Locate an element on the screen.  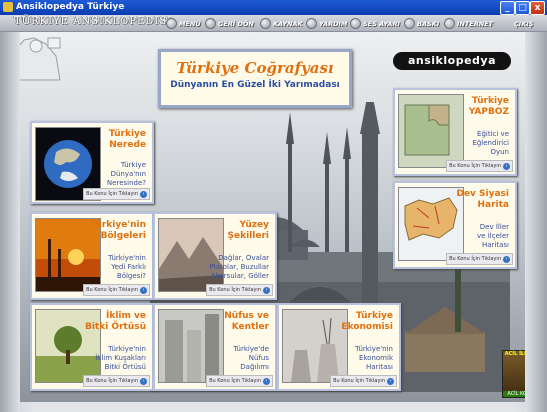
volume-label: SES AYARI is located at coordinates (381, 23).